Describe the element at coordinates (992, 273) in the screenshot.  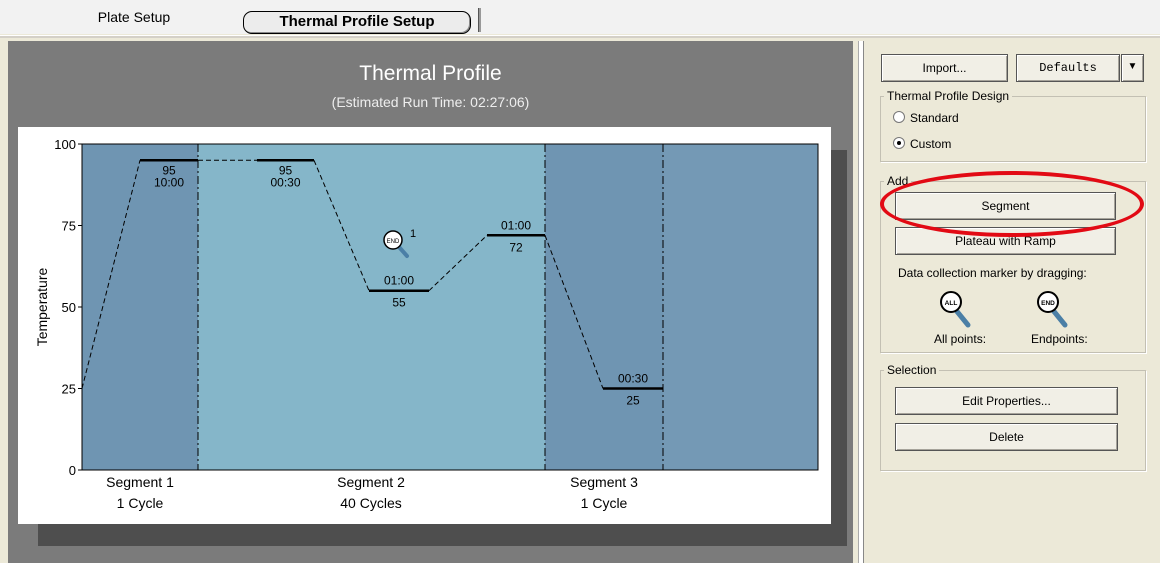
I see `data-collection-marker-text: Data collection marker by dragging:` at that location.